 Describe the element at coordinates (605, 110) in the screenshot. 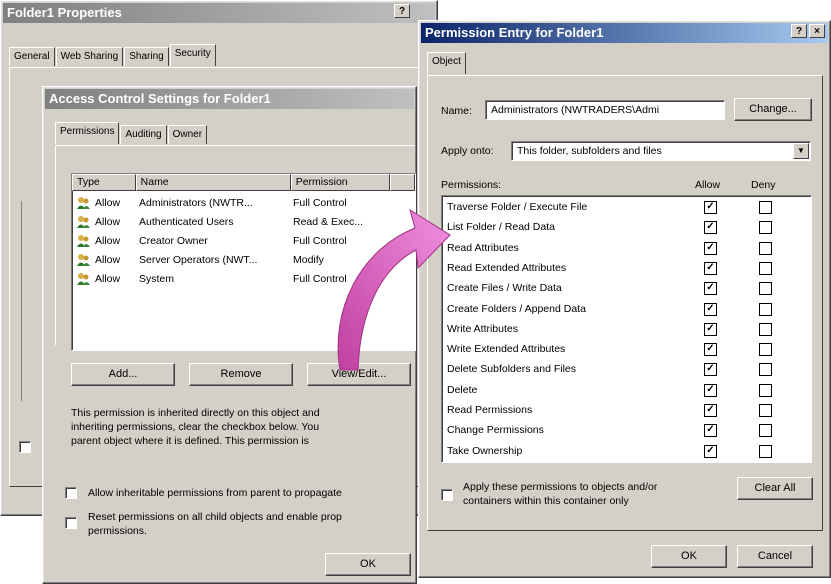

I see `name-field: Administrators (NWTRADERS\Admi` at that location.